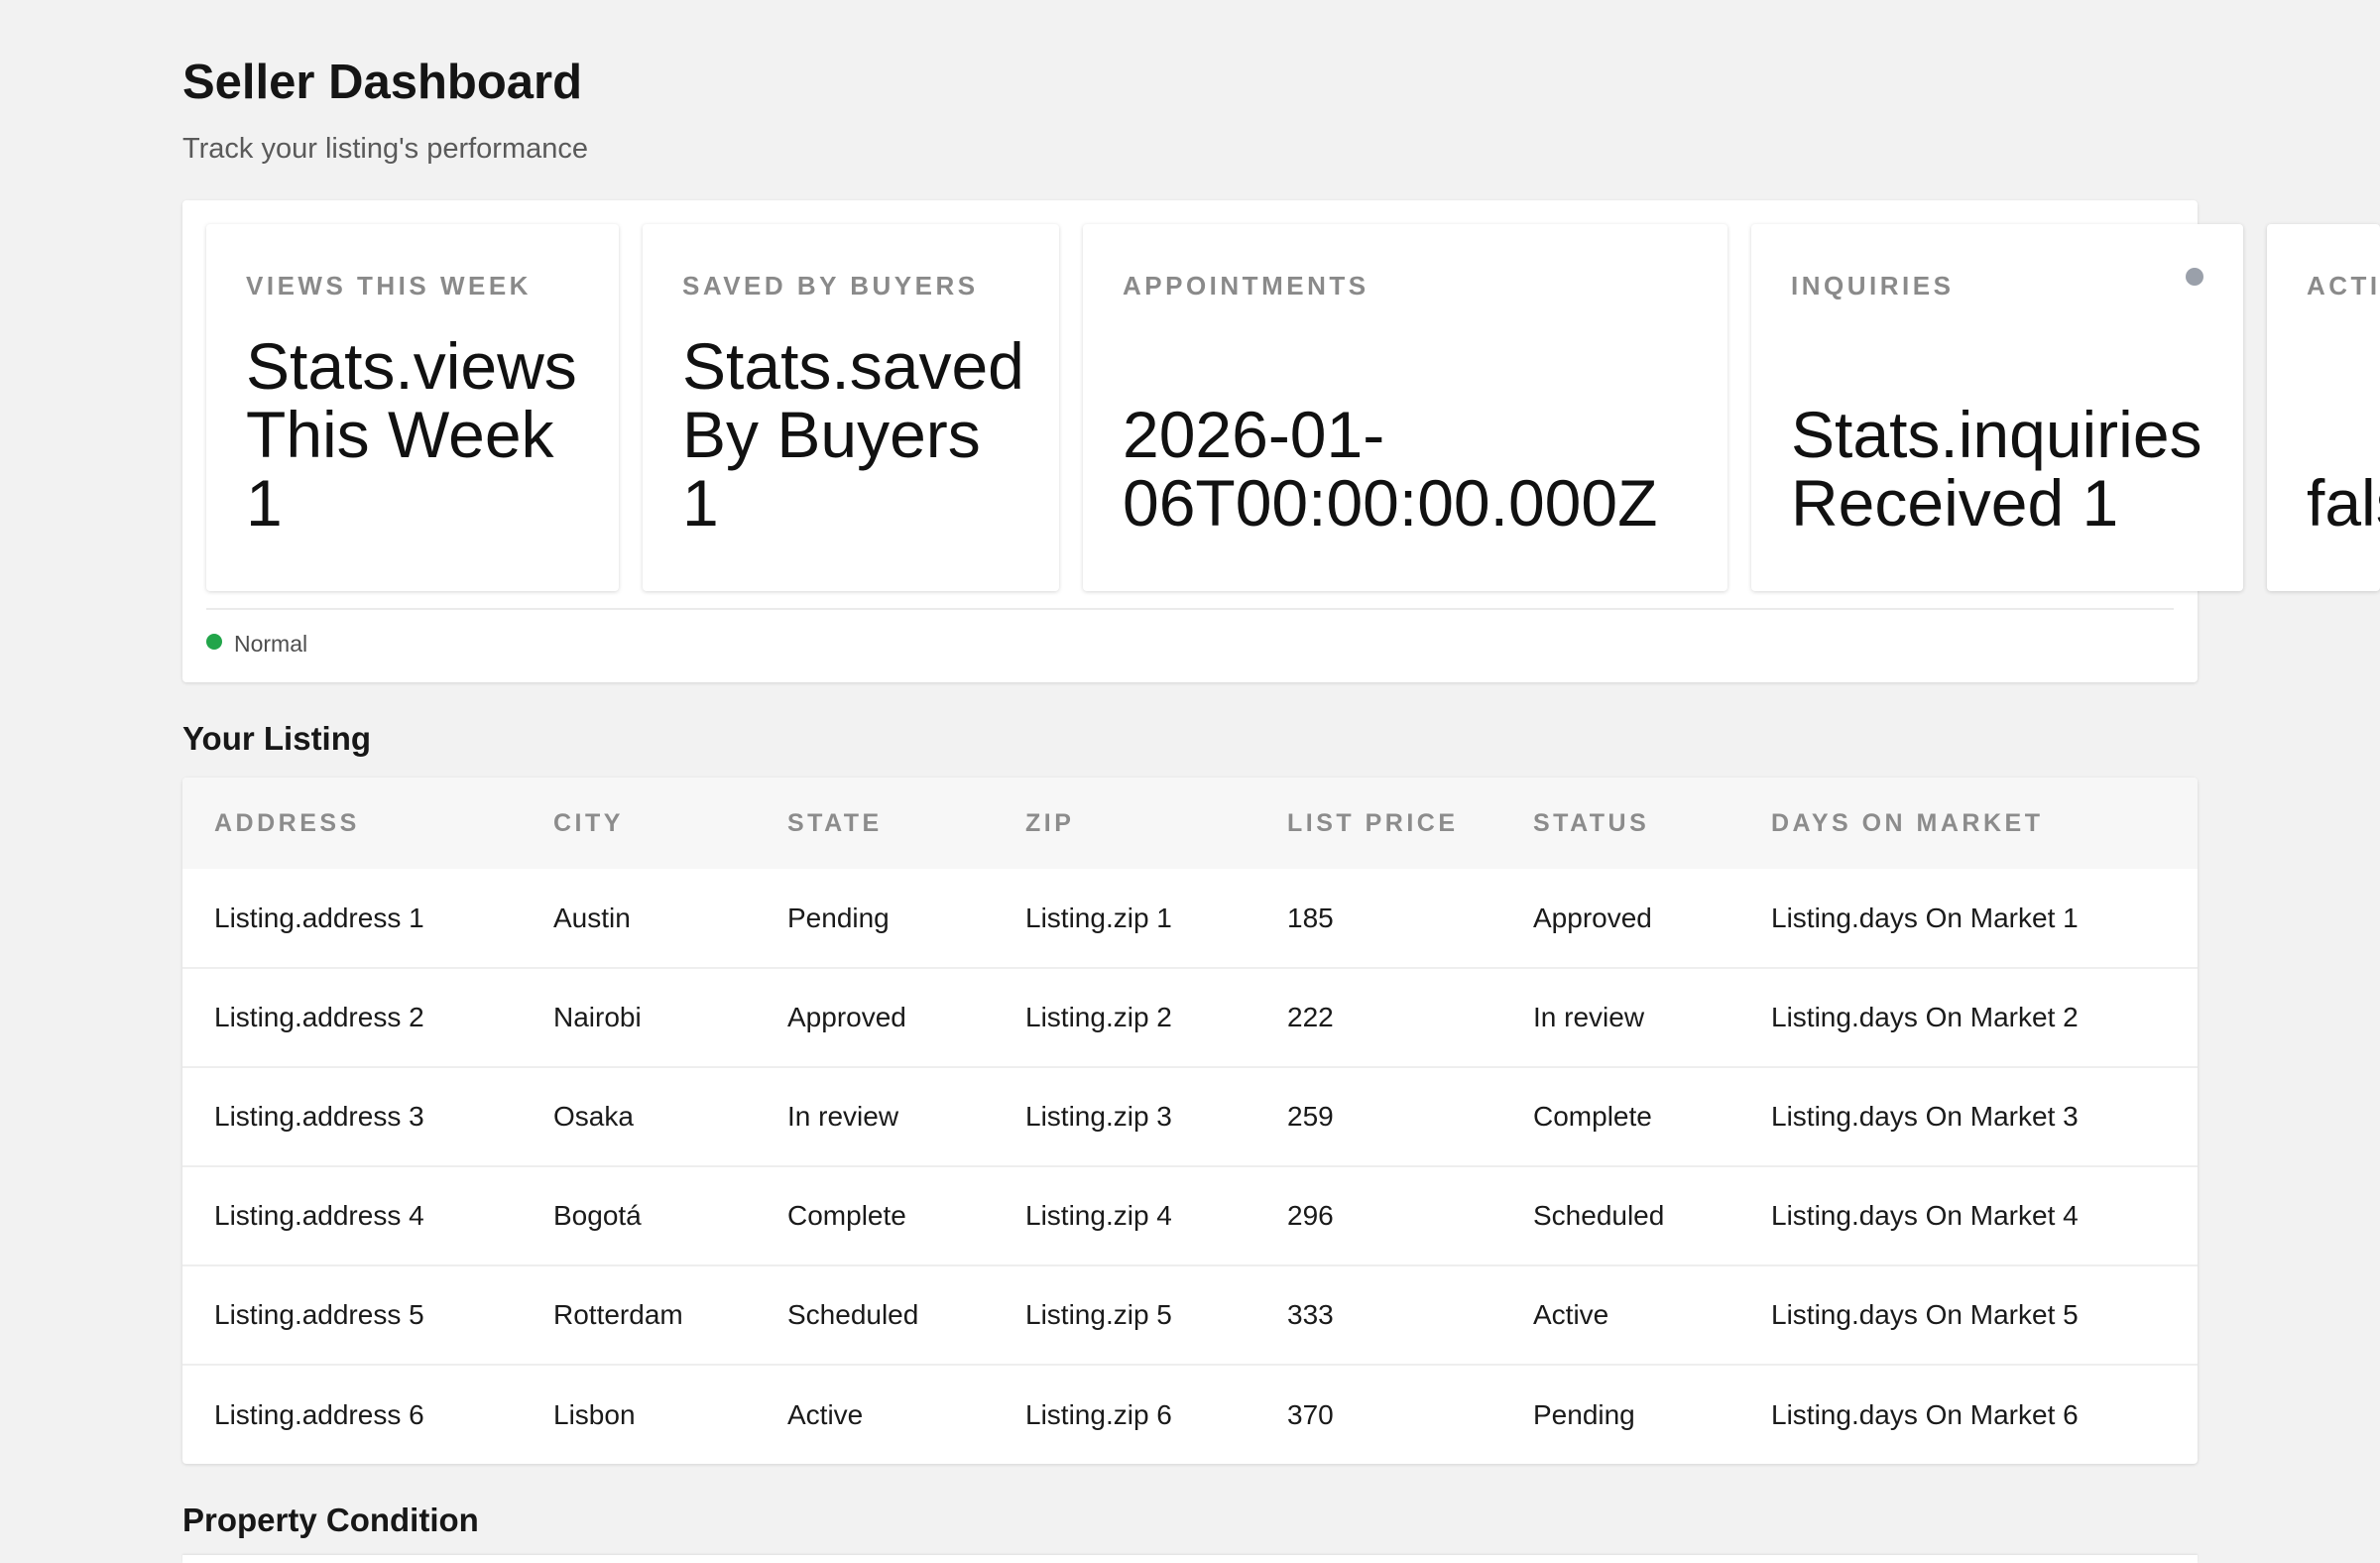 The width and height of the screenshot is (2380, 1563). What do you see at coordinates (1968, 1017) in the screenshot?
I see `days-on-market-cell: Listing.days On Market 2` at bounding box center [1968, 1017].